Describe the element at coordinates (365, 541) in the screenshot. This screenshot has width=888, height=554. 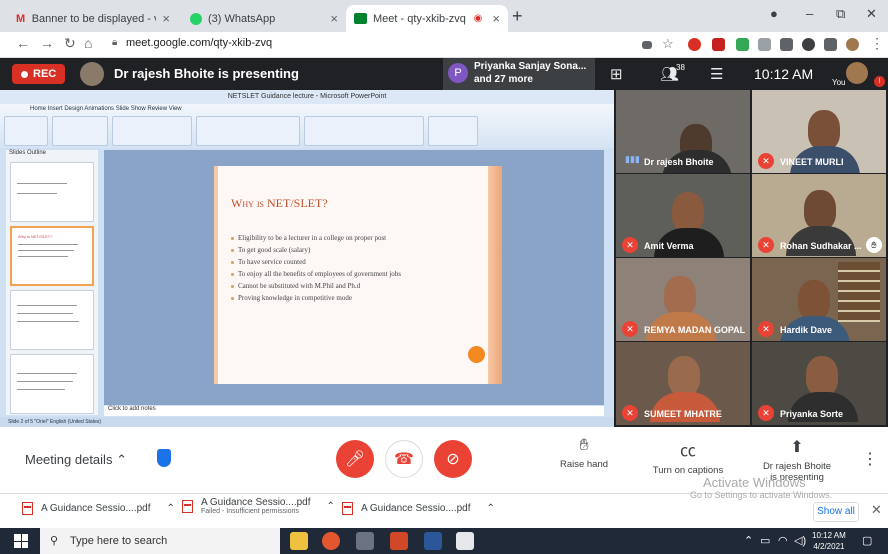
I see `app-icon` at that location.